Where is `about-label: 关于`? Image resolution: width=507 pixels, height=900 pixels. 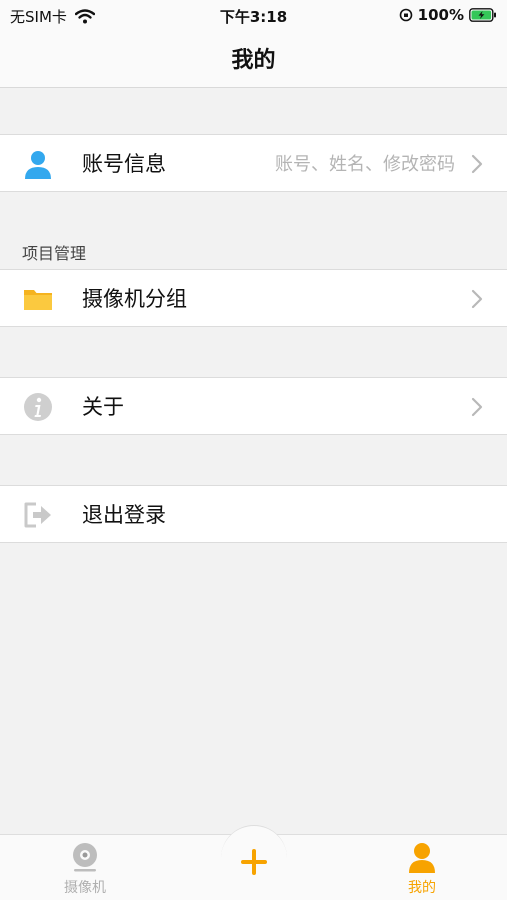 about-label: 关于 is located at coordinates (103, 407).